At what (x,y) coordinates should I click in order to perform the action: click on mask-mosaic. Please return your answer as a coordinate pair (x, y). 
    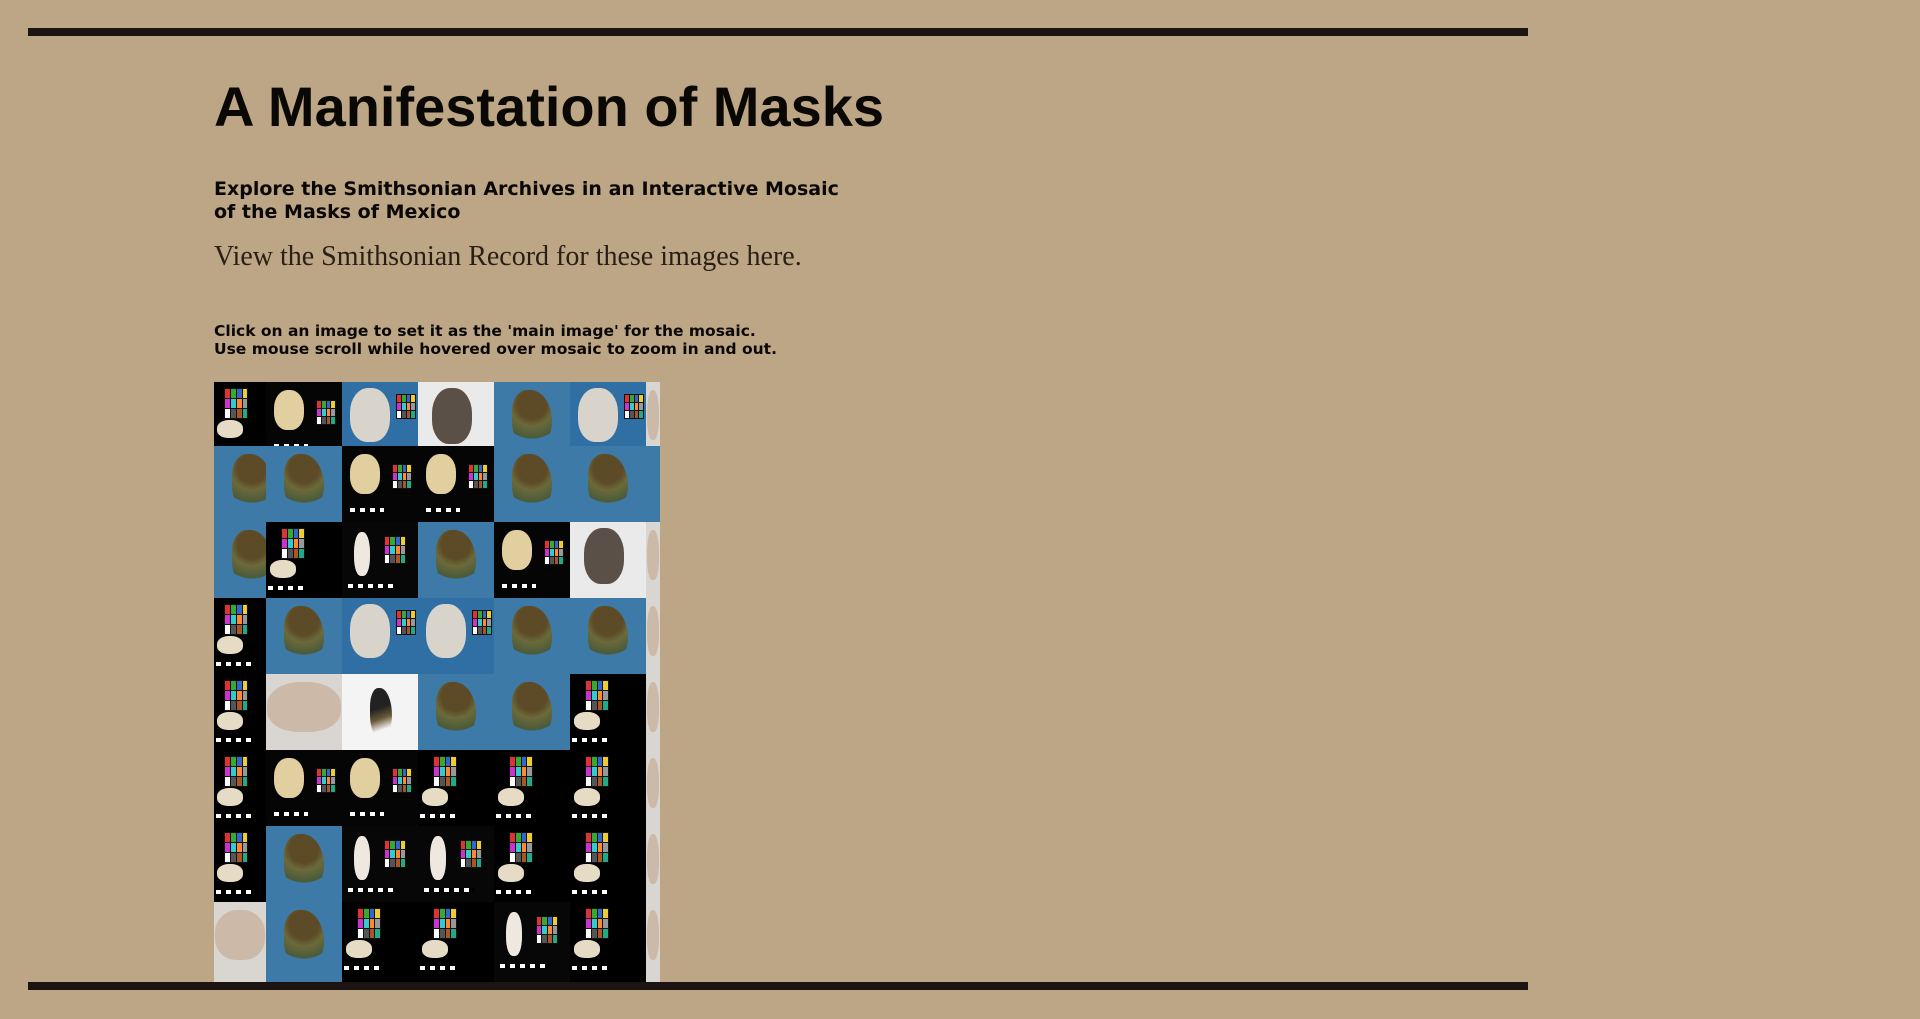
    Looking at the image, I should click on (437, 682).